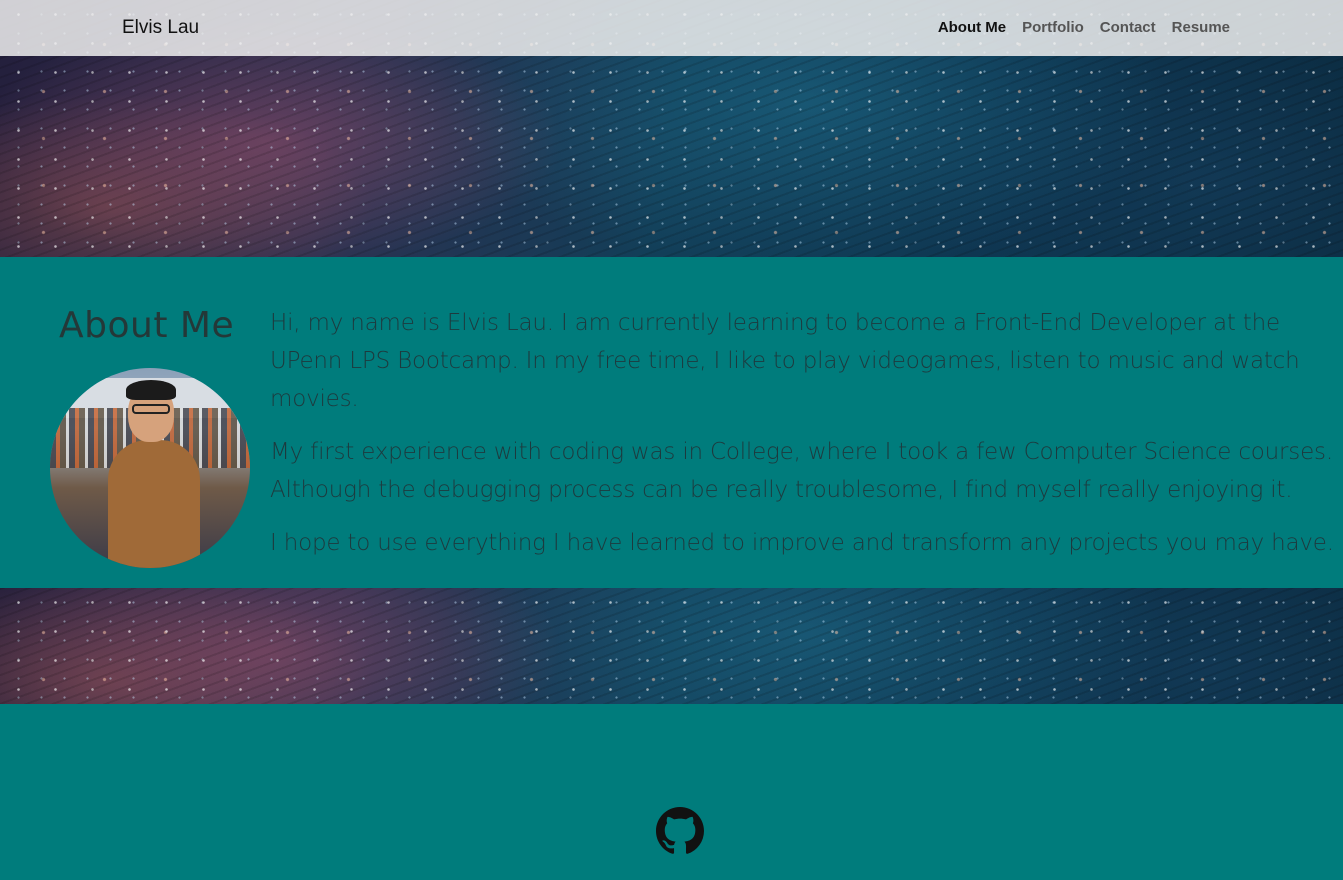 The height and width of the screenshot is (880, 1343). Describe the element at coordinates (972, 27) in the screenshot. I see `nav-link-about-me: About Me` at that location.